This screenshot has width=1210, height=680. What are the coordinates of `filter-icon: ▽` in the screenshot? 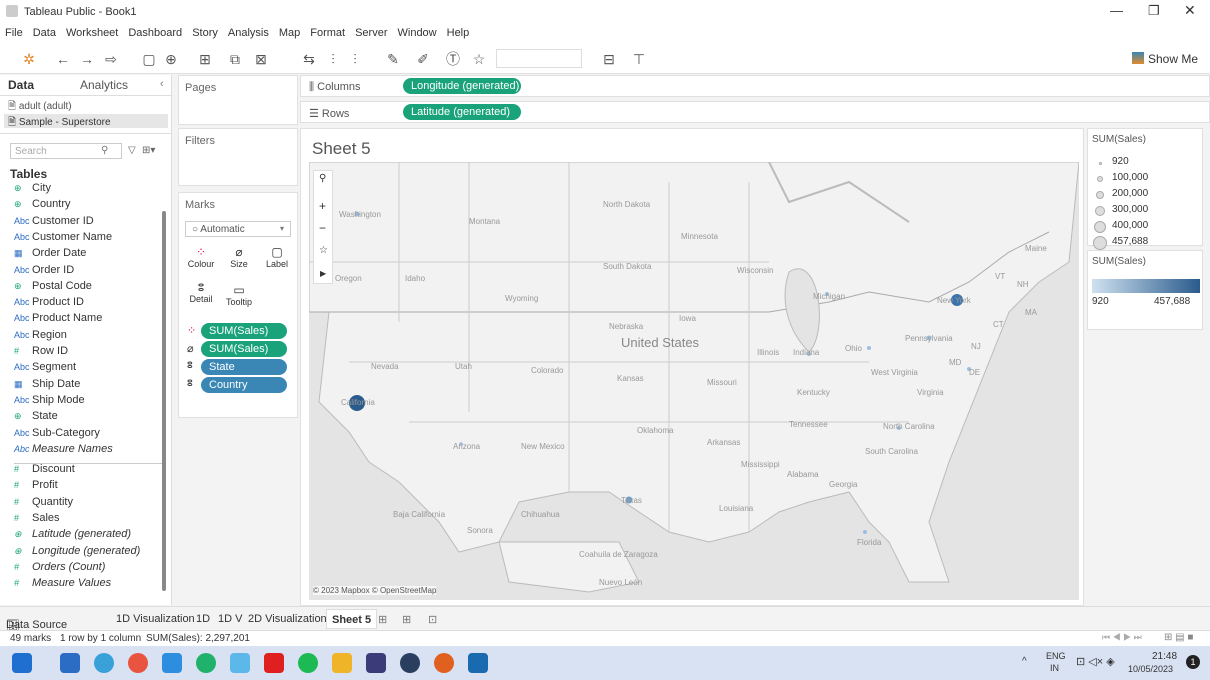 It's located at (132, 150).